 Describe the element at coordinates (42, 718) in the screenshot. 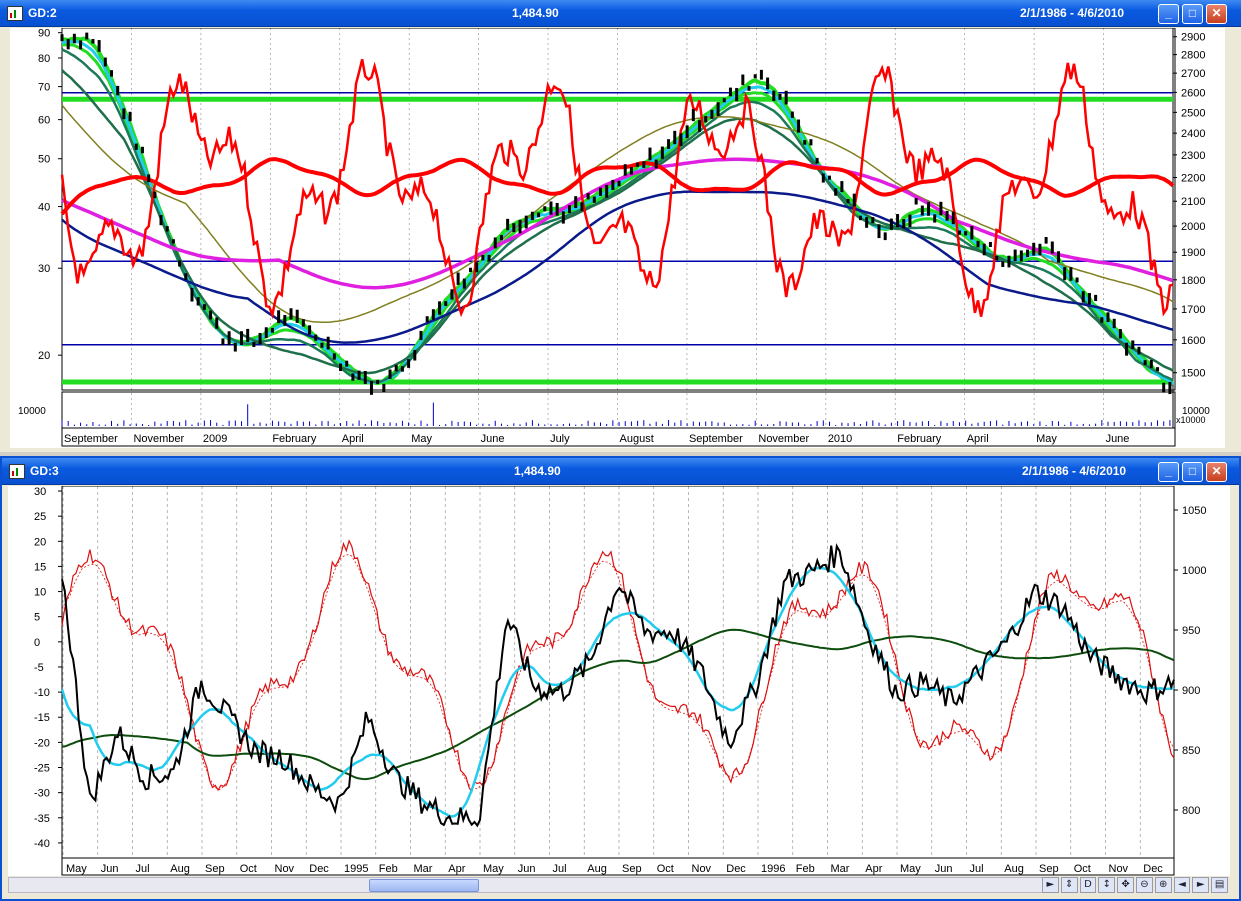

I see `bottom-left-tick-label: -15` at that location.